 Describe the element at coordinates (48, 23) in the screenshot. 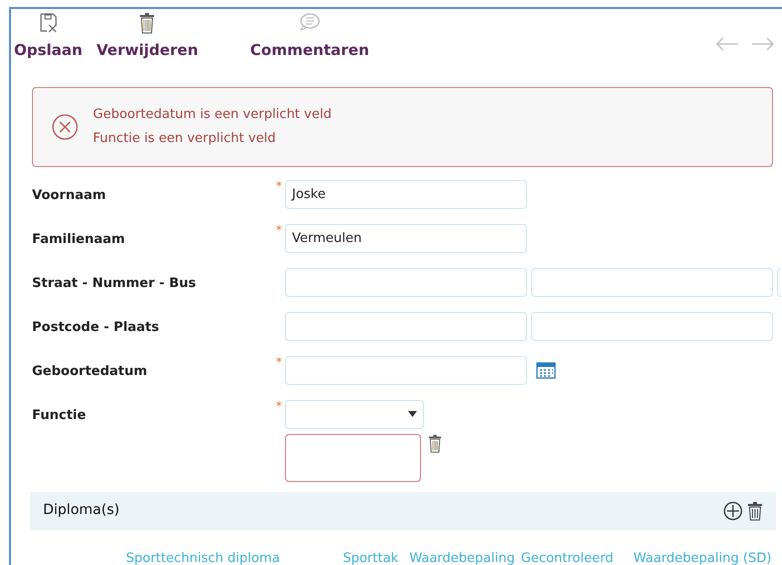

I see `floppy-icon` at that location.